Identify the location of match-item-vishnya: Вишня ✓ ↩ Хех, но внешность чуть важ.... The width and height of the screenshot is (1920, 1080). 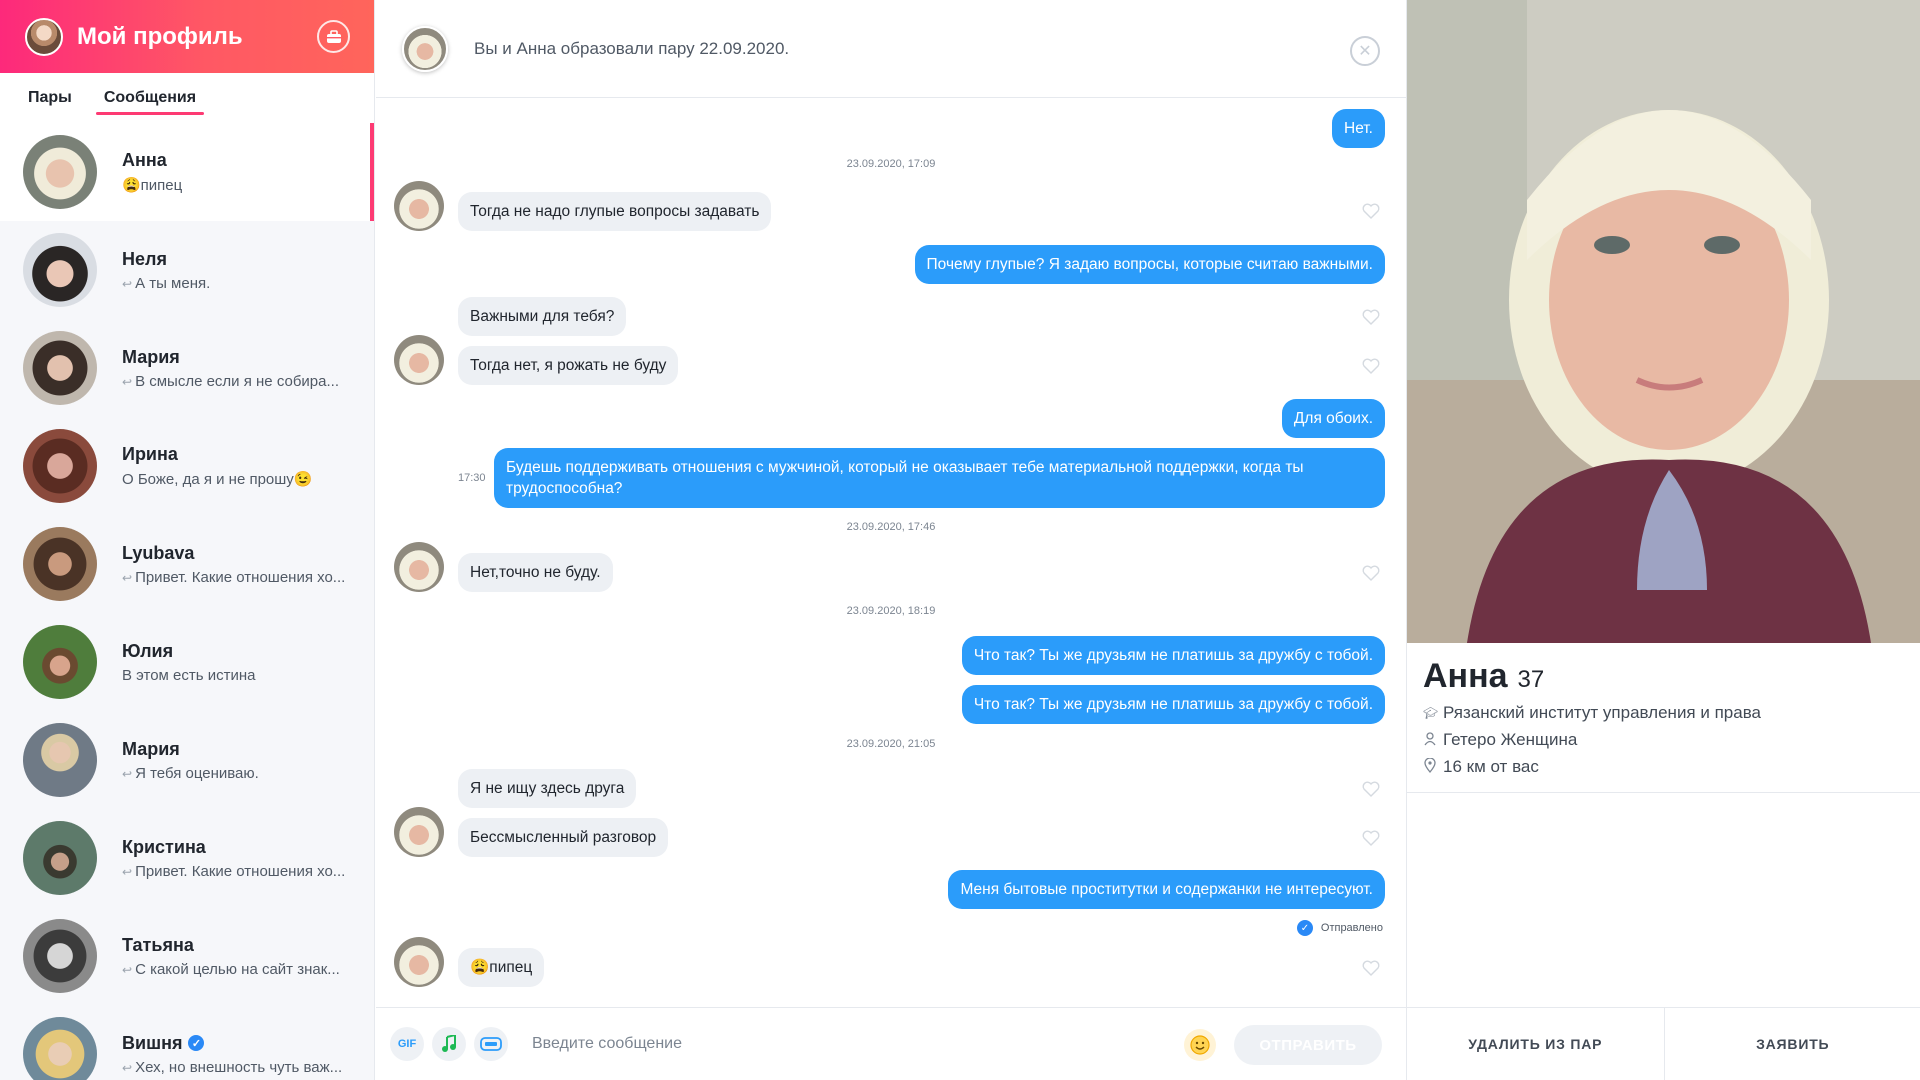
(187, 1042).